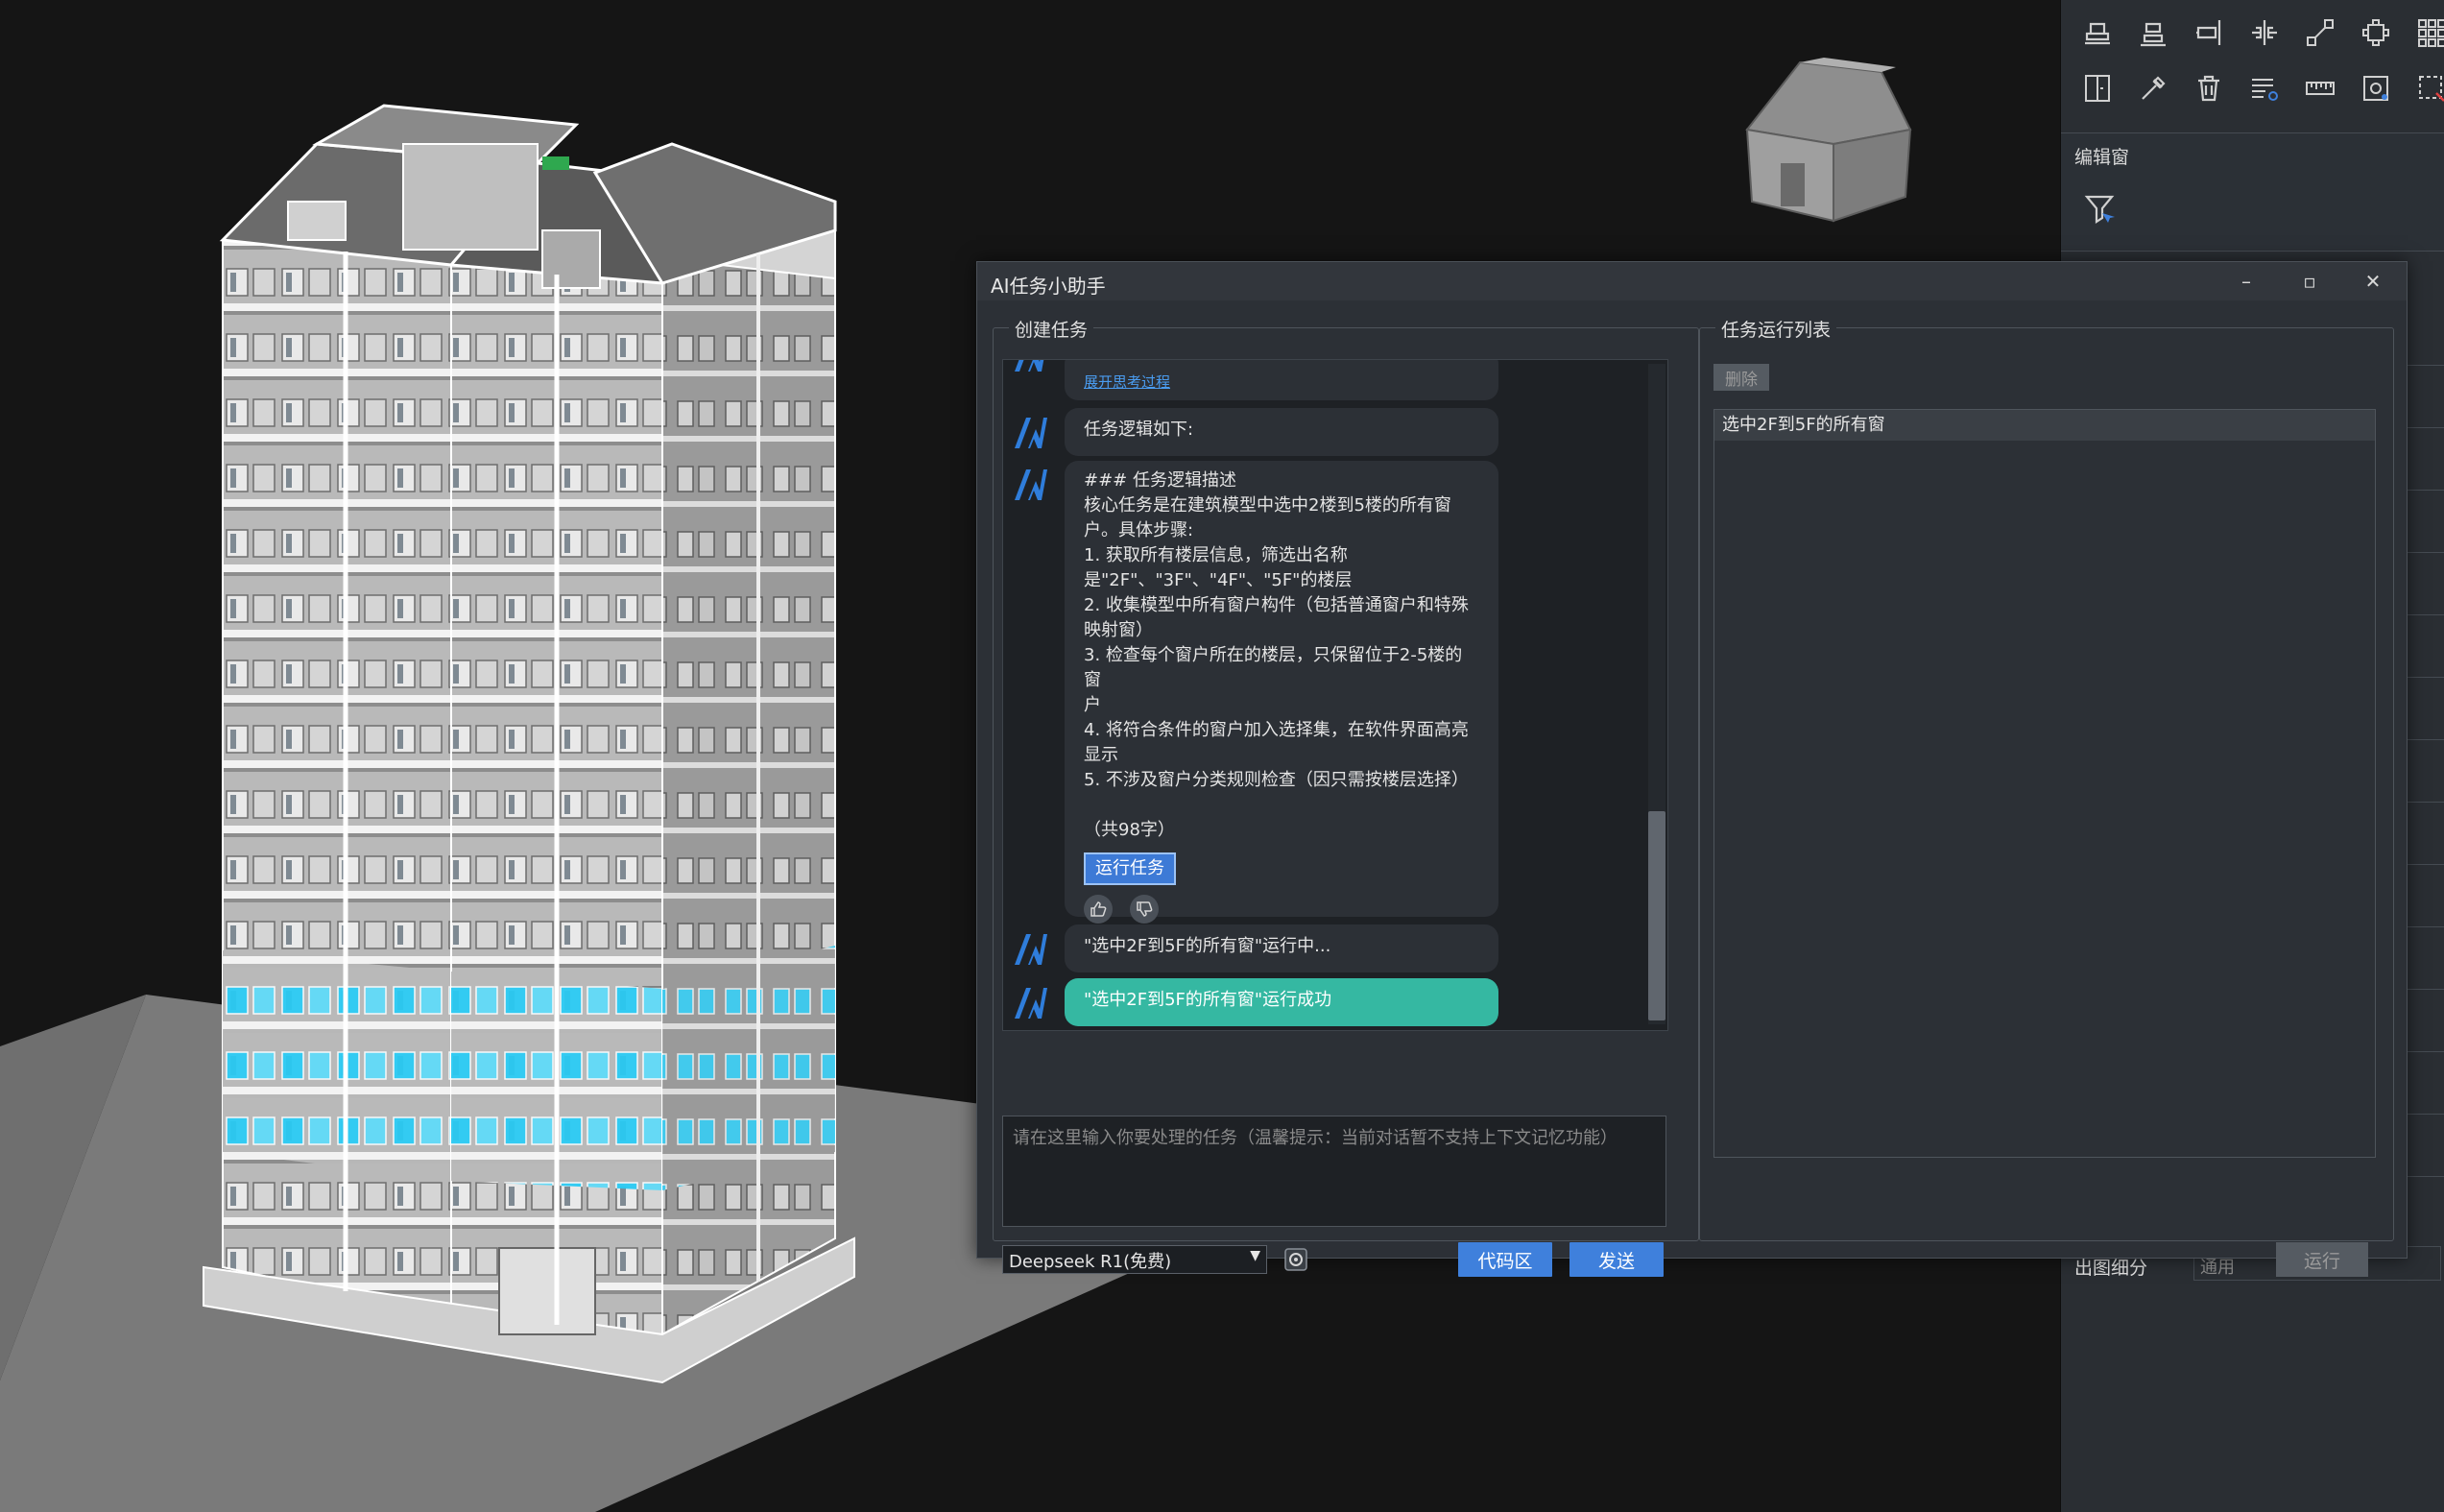  I want to click on logic-line: 3. 检查每个窗户所在的楼层，只保留位于2-5楼的窗, so click(1273, 667).